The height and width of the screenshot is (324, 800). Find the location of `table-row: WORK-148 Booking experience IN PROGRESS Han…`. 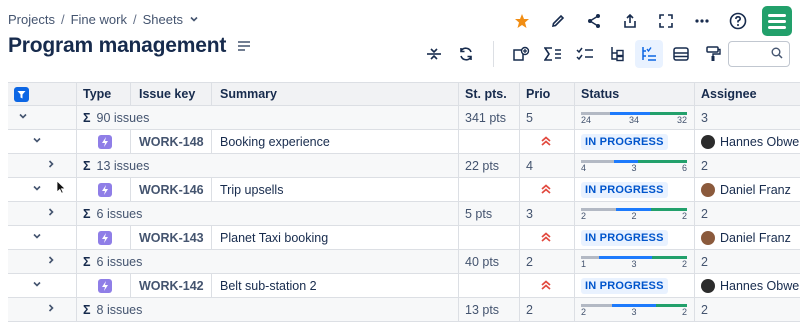

table-row: WORK-148 Booking experience IN PROGRESS Han… is located at coordinates (404, 142).